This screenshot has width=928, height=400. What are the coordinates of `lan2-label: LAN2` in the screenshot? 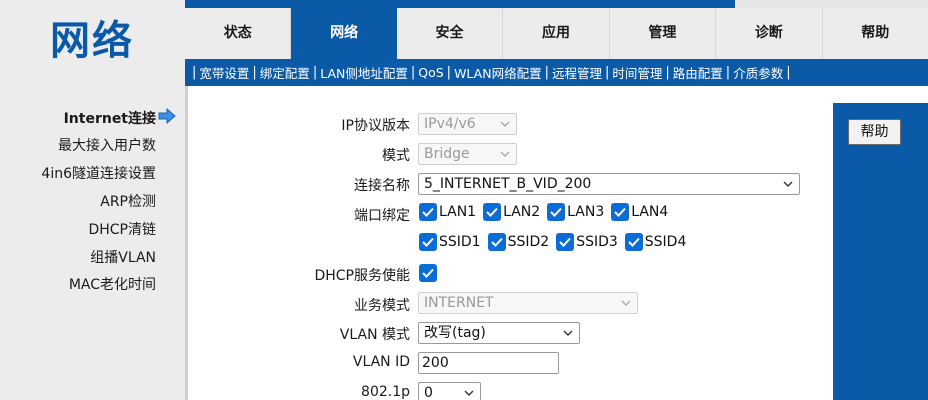 It's located at (522, 212).